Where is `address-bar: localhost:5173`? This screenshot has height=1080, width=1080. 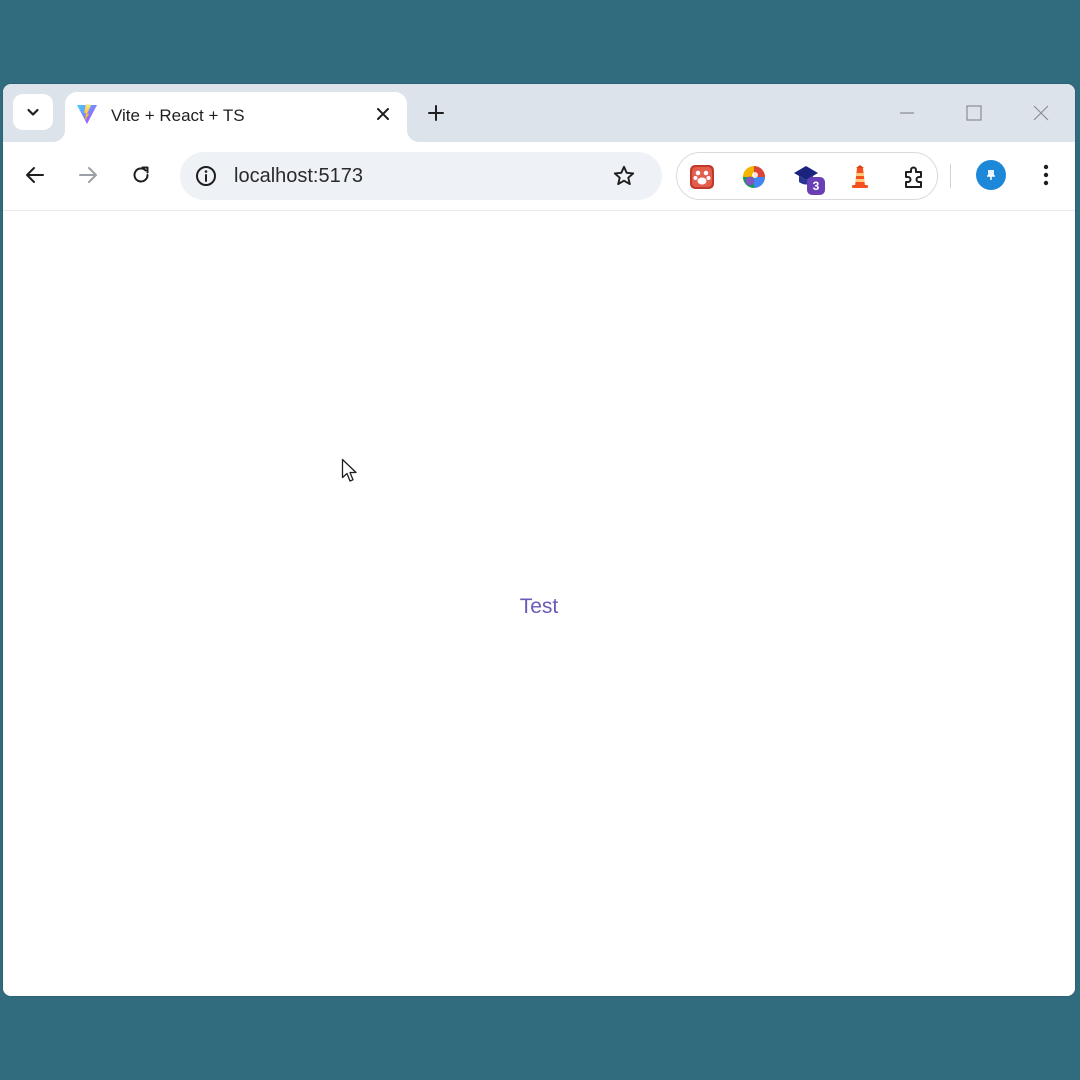
address-bar: localhost:5173 is located at coordinates (421, 176).